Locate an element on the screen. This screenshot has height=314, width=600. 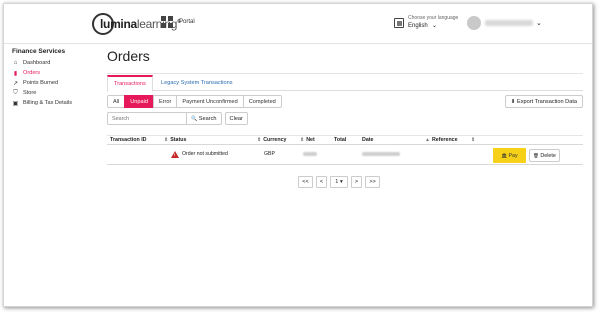
first-page-button: << is located at coordinates (305, 182).